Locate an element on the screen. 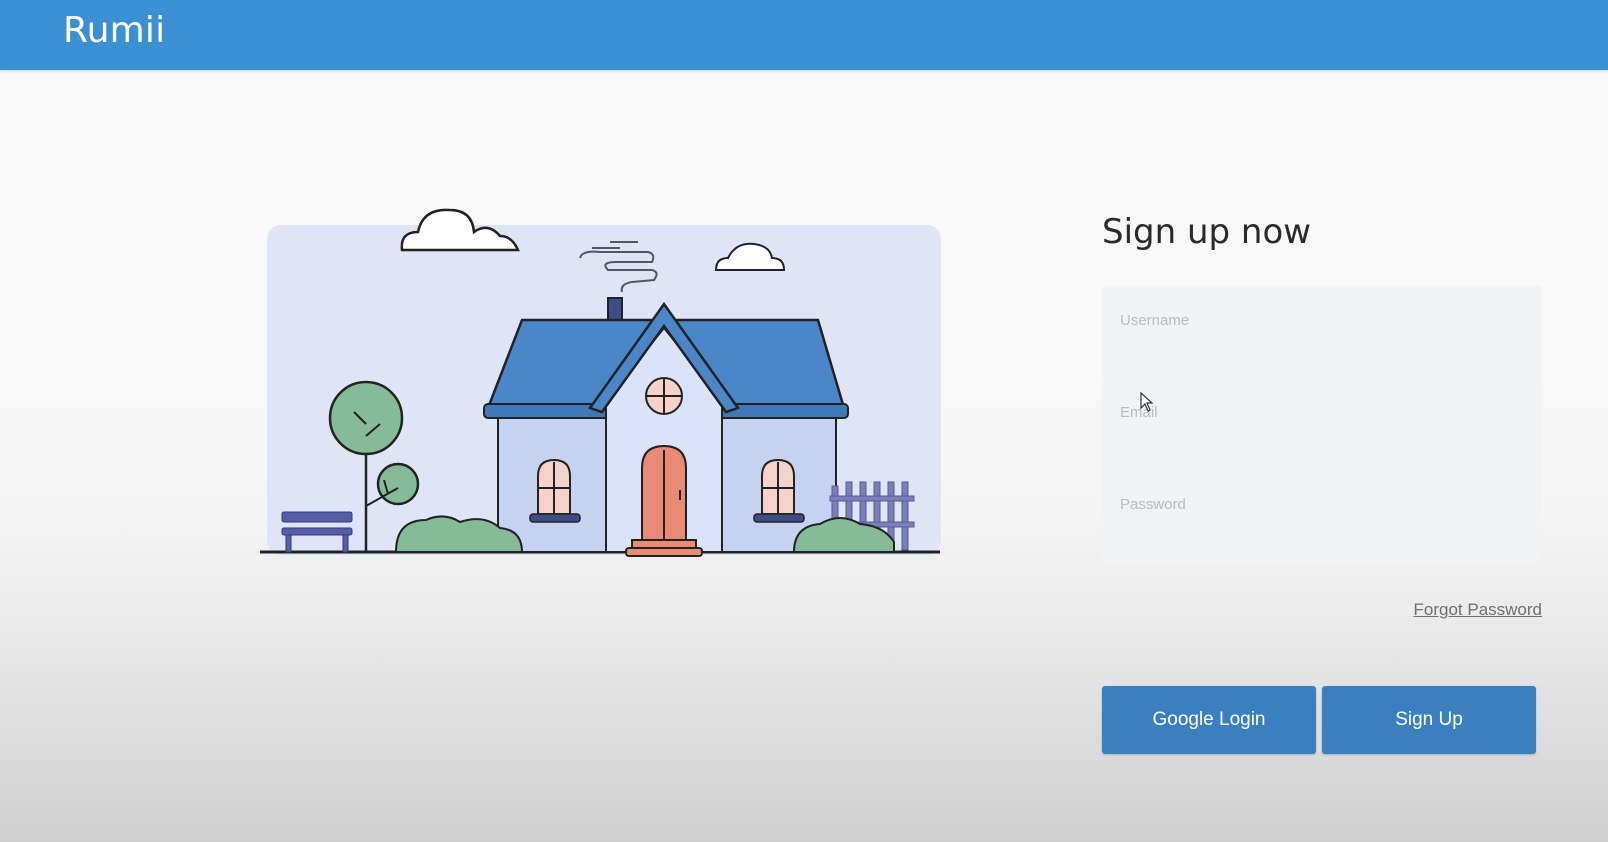 The height and width of the screenshot is (842, 1608). forgot-password-link: Forgot Password is located at coordinates (1478, 610).